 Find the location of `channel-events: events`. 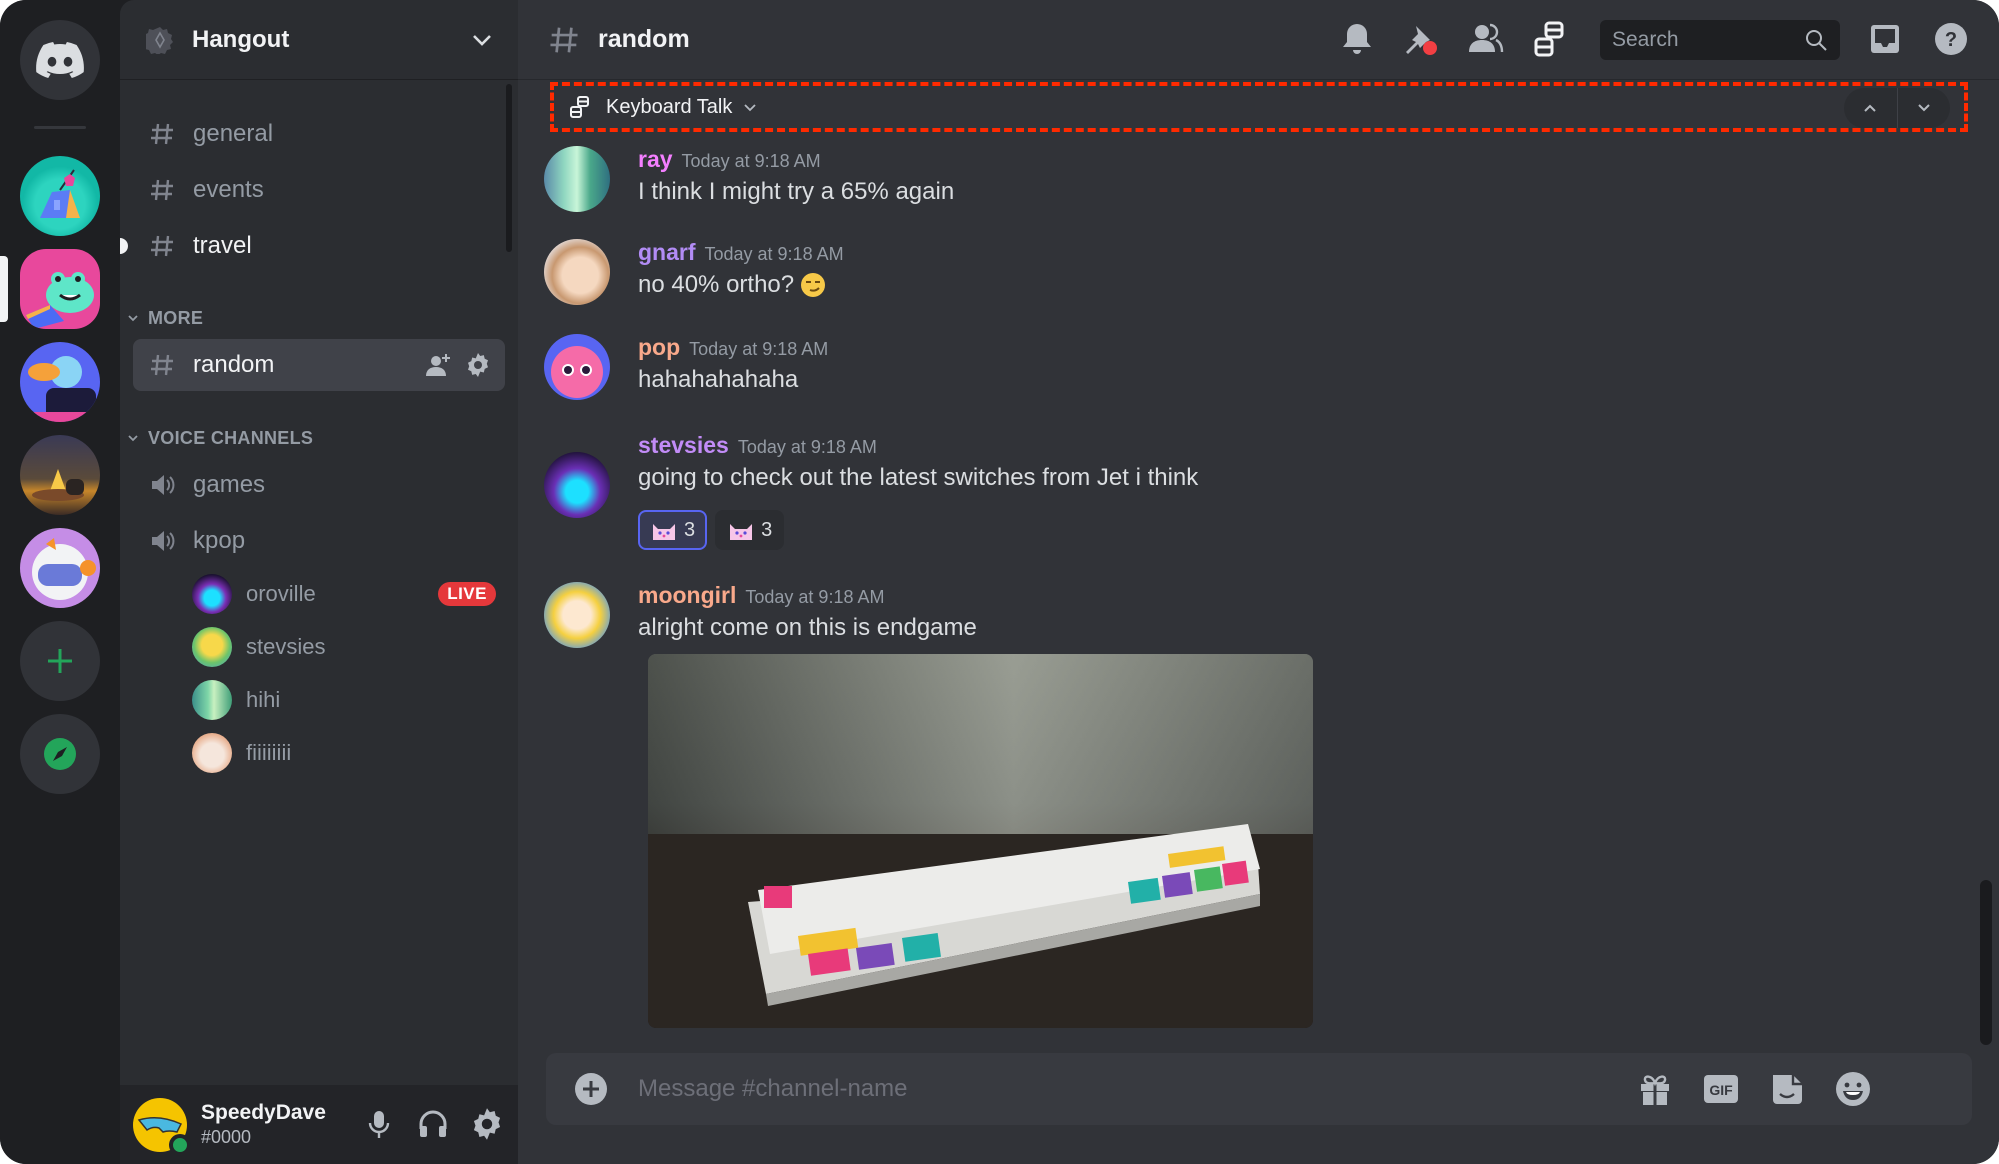

channel-events: events is located at coordinates (319, 190).